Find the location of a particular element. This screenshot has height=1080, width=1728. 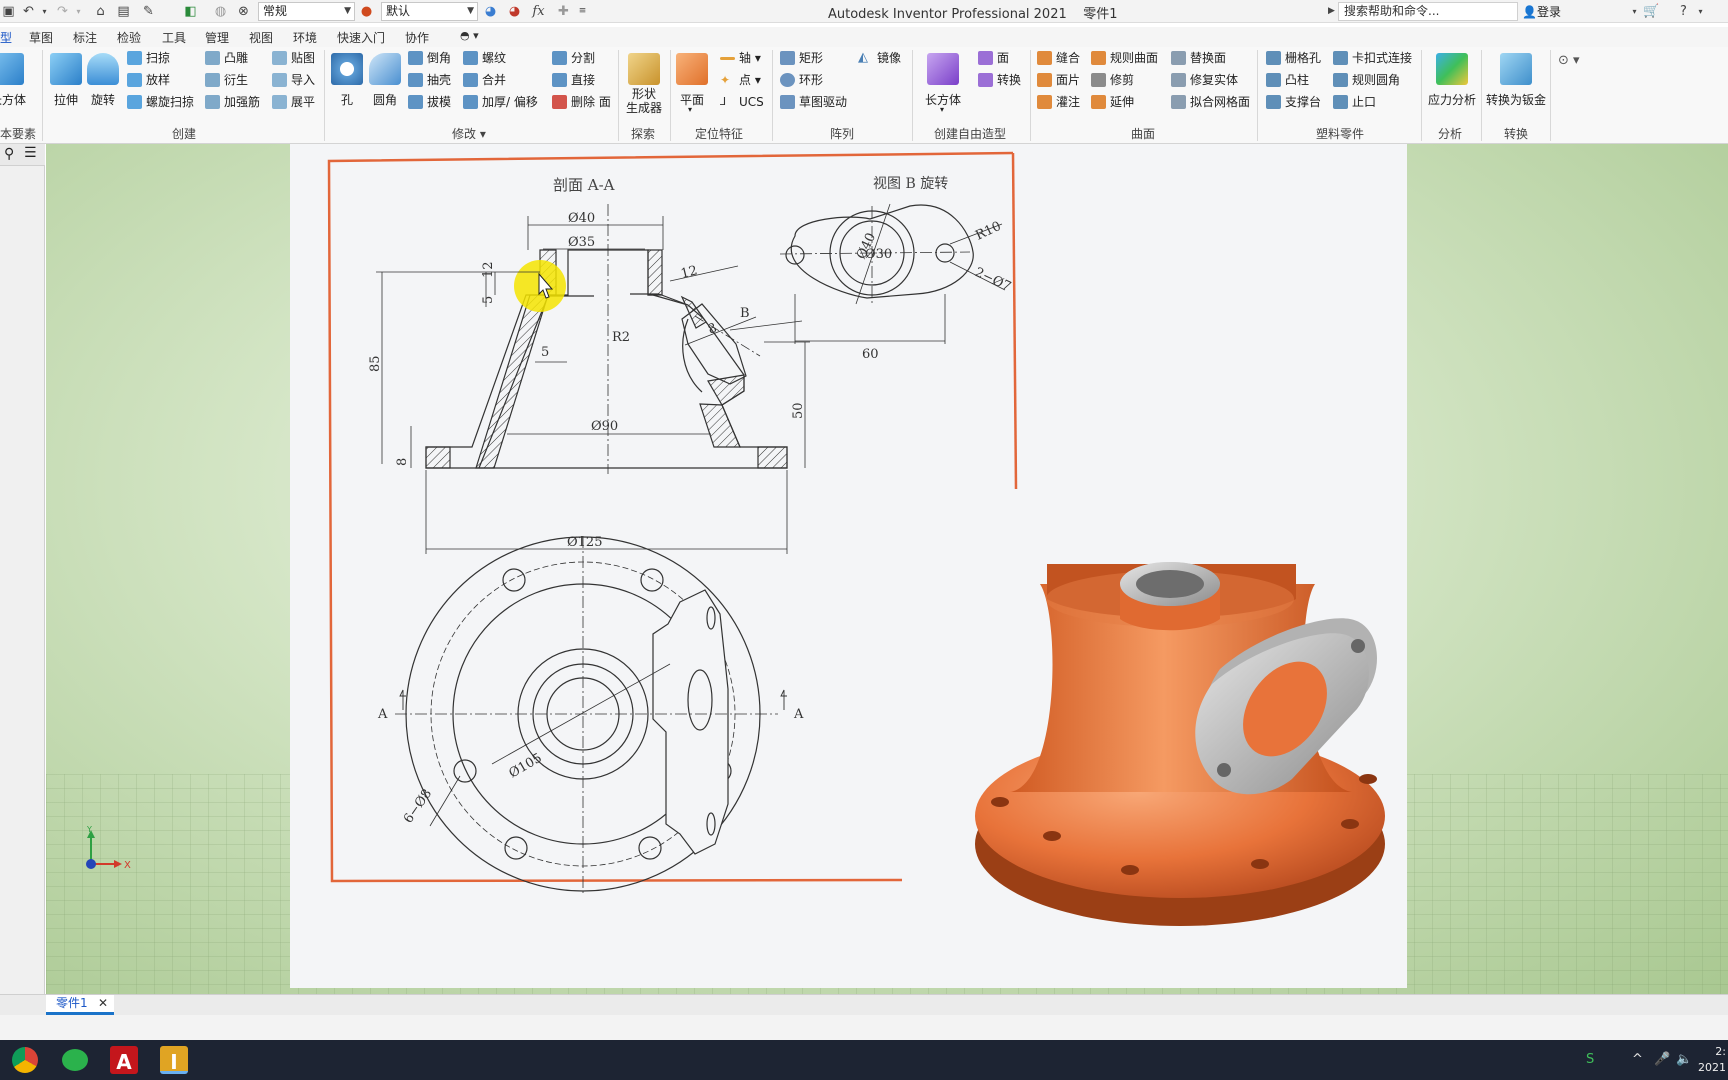

cart-icon: 🛒 is located at coordinates (1651, 11).